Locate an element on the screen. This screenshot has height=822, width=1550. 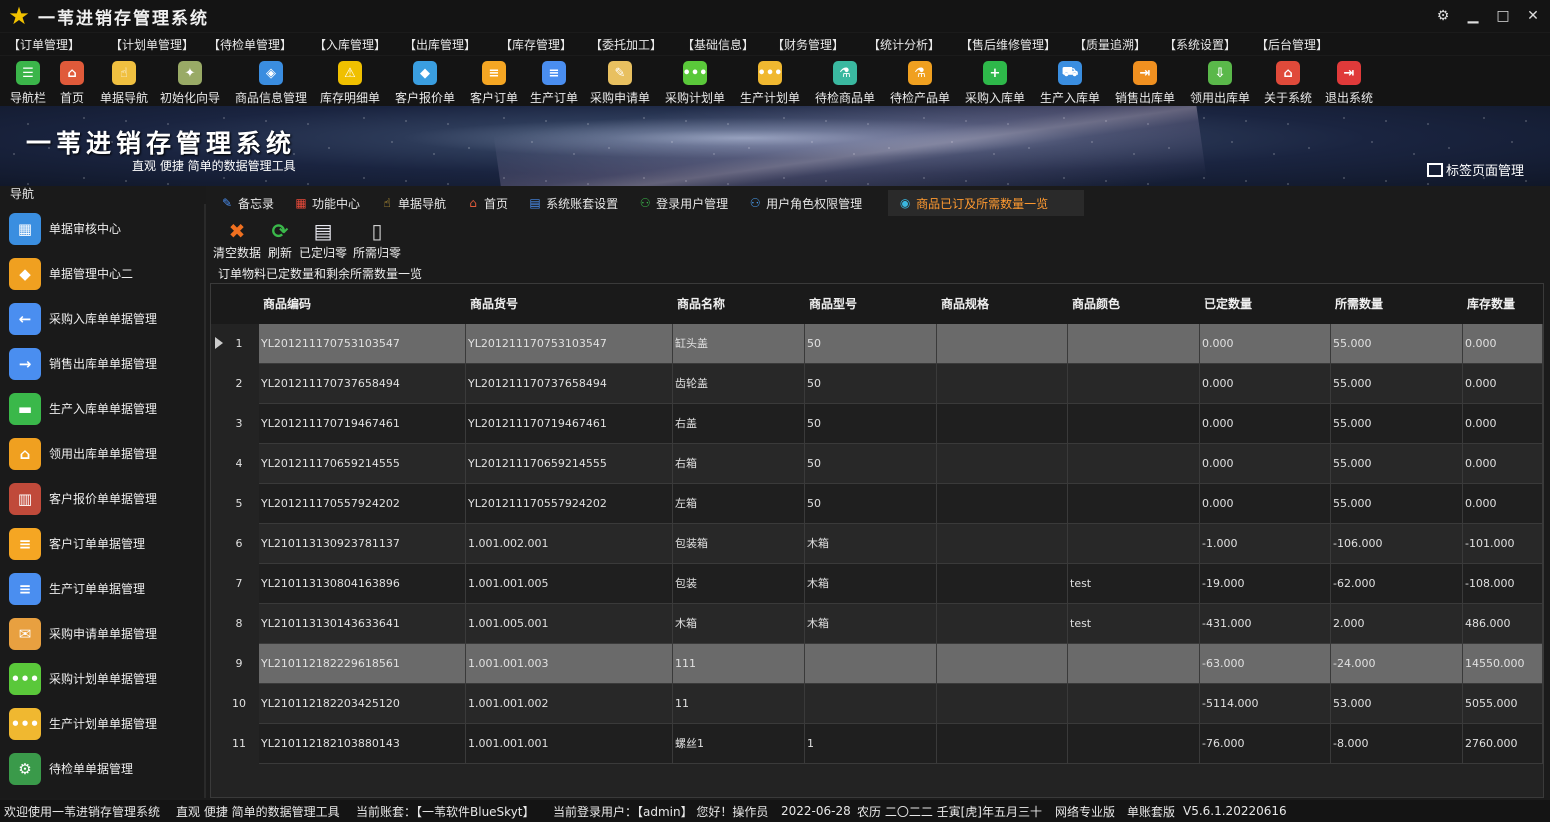
grid-refresh-button: ⟳ 刷新 is located at coordinates (280, 241).